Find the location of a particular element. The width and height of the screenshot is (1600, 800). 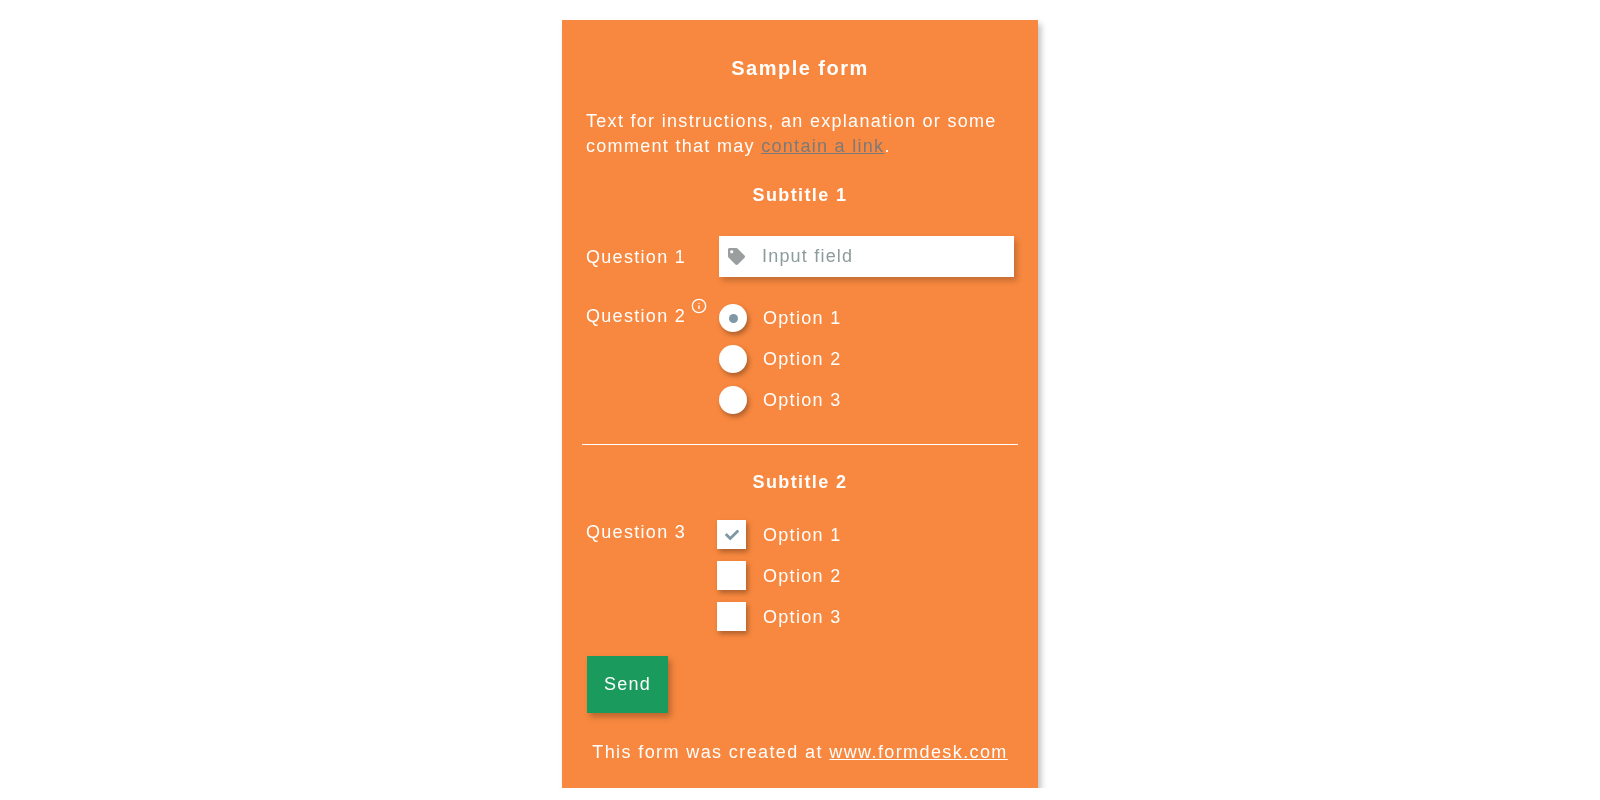

question-label: Question 3 is located at coordinates (636, 532).